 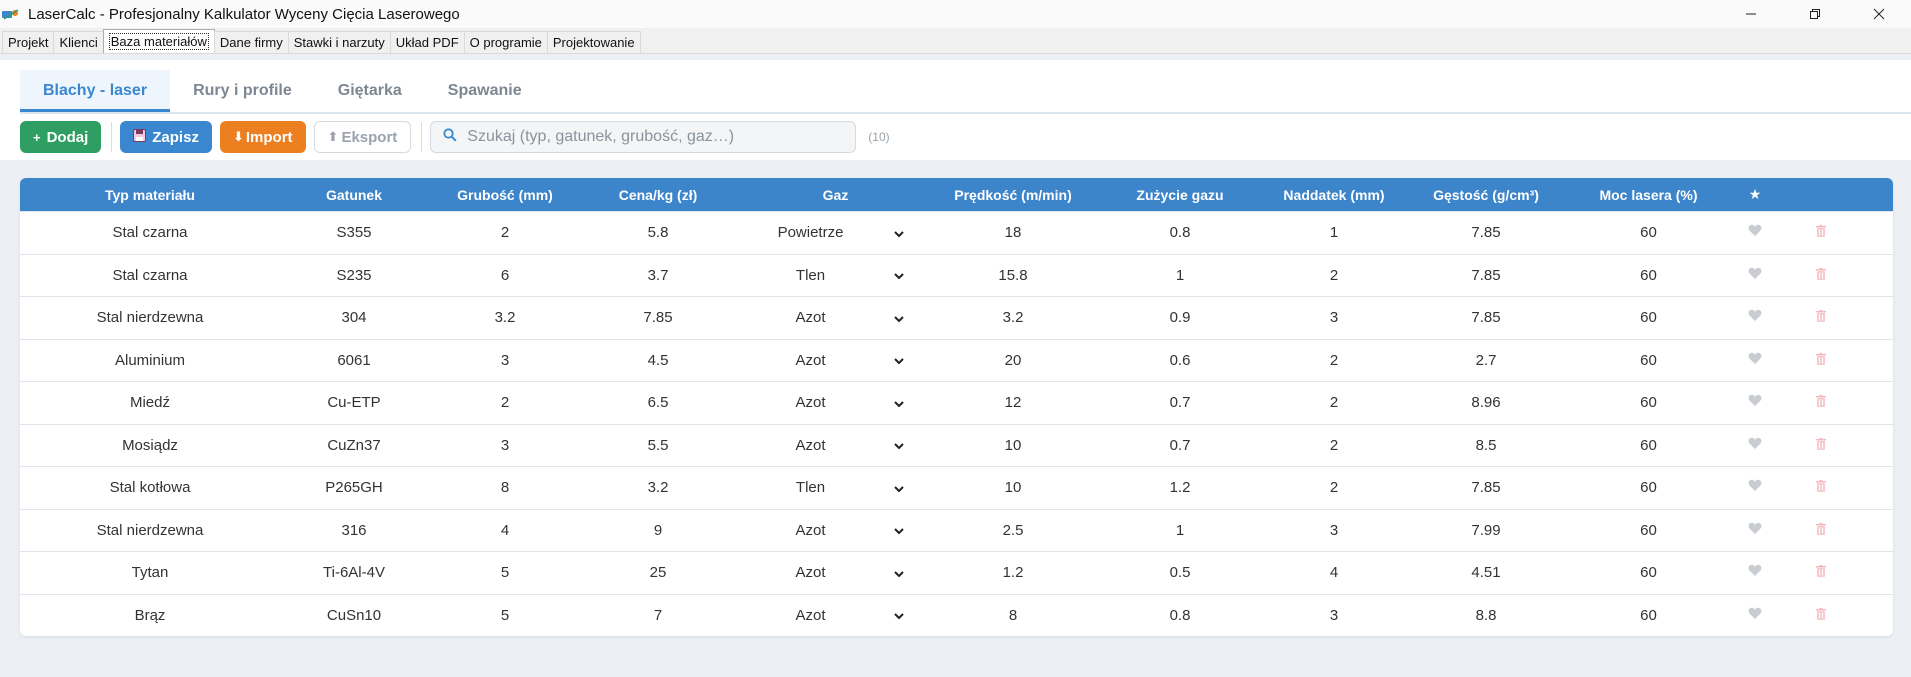 I want to click on gas-consumption-cell: 0.5, so click(x=1180, y=572).